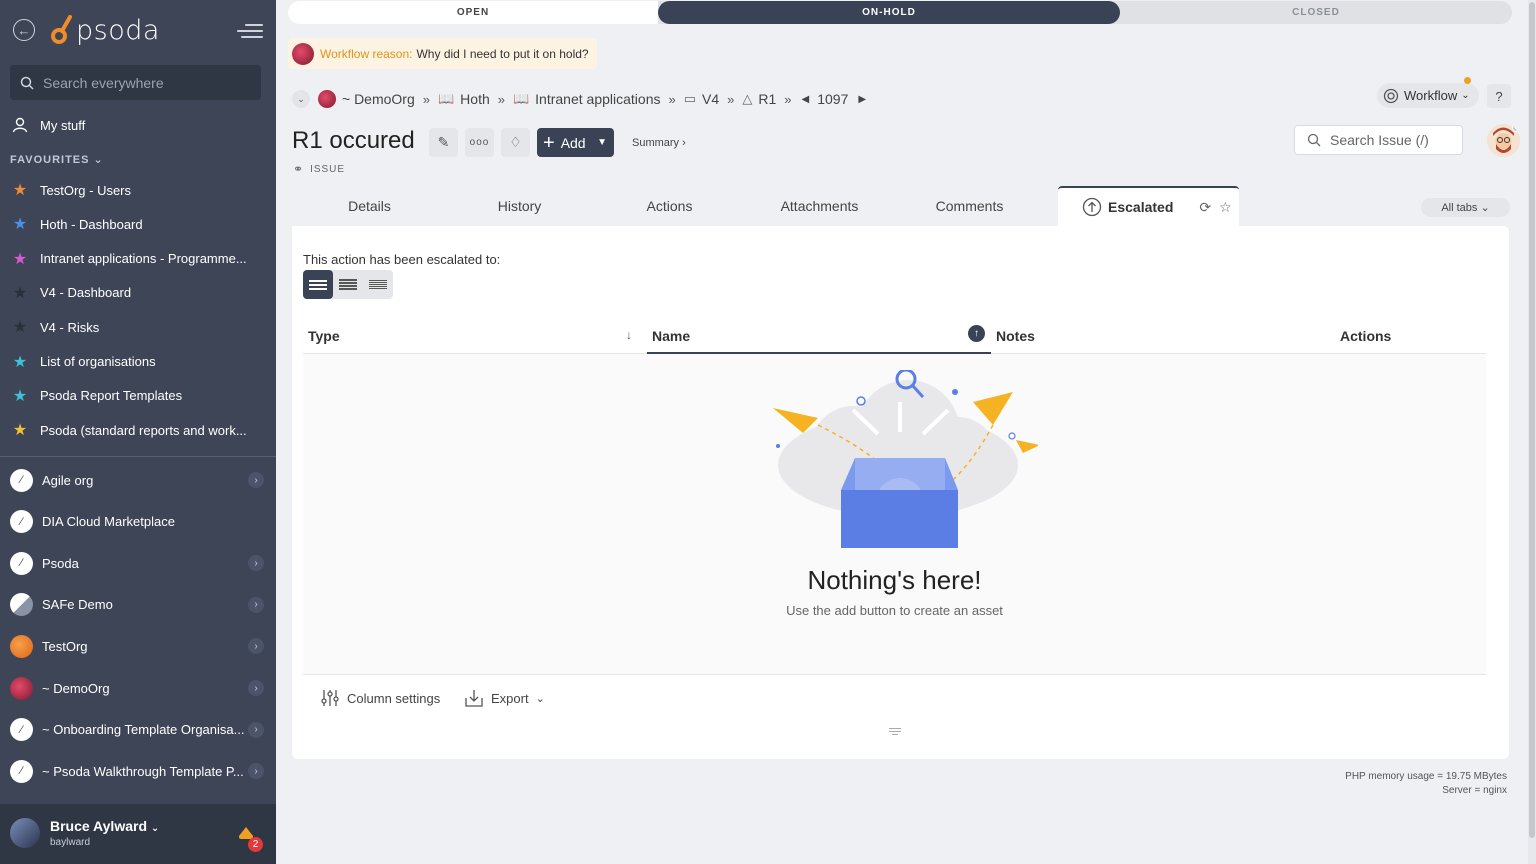  What do you see at coordinates (135, 82) in the screenshot?
I see `sidebar-search-input: Search everywhere` at bounding box center [135, 82].